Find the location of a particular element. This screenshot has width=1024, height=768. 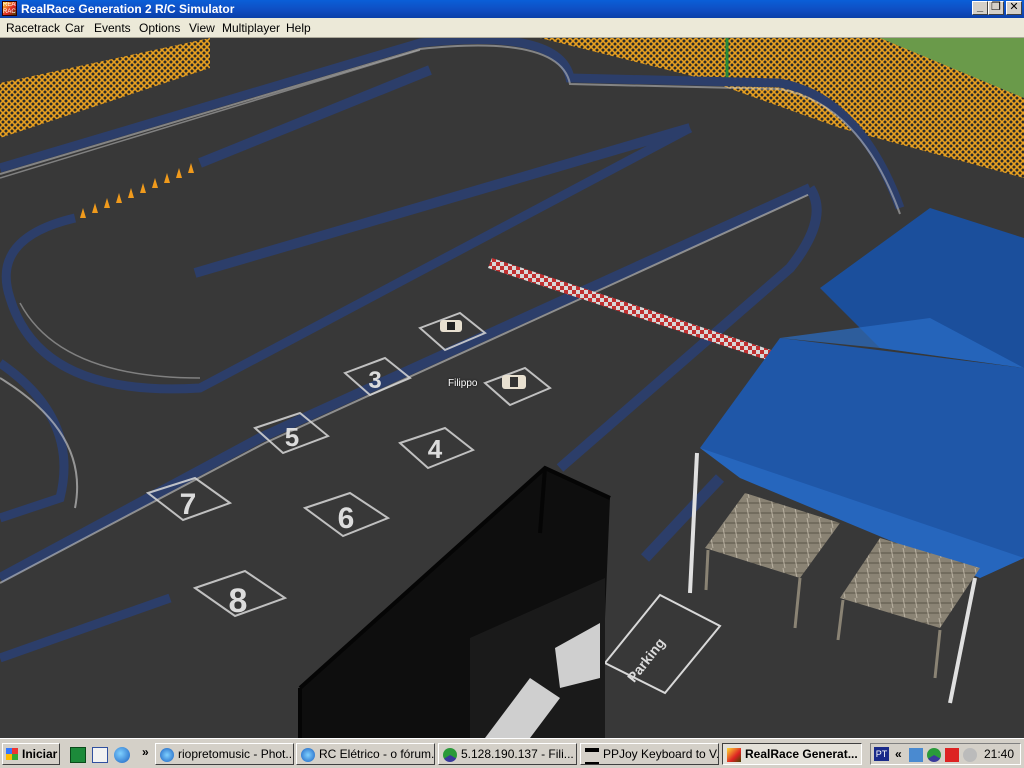

clock: 21:40 is located at coordinates (999, 754).